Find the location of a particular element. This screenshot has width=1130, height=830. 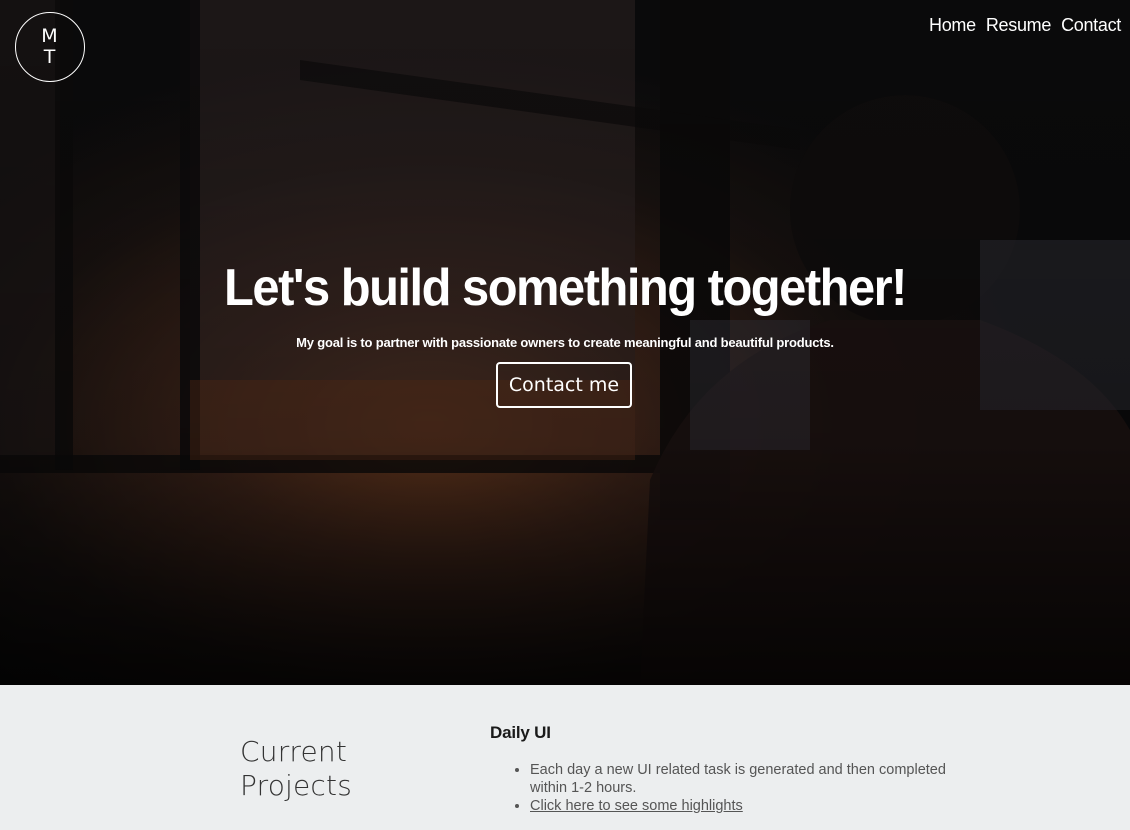

projects-heading-line1: Current is located at coordinates (294, 751).